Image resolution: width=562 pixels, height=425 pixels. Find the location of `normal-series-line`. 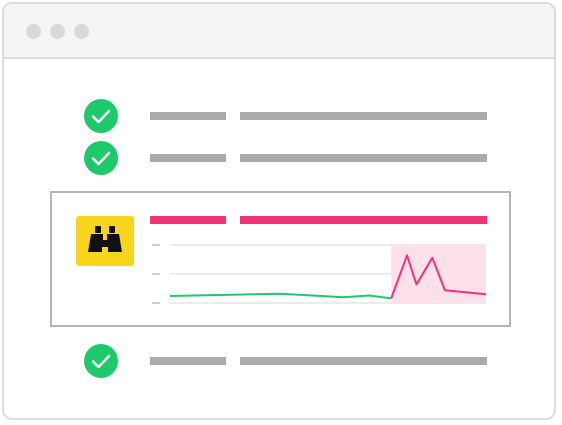

normal-series-line is located at coordinates (280, 296).